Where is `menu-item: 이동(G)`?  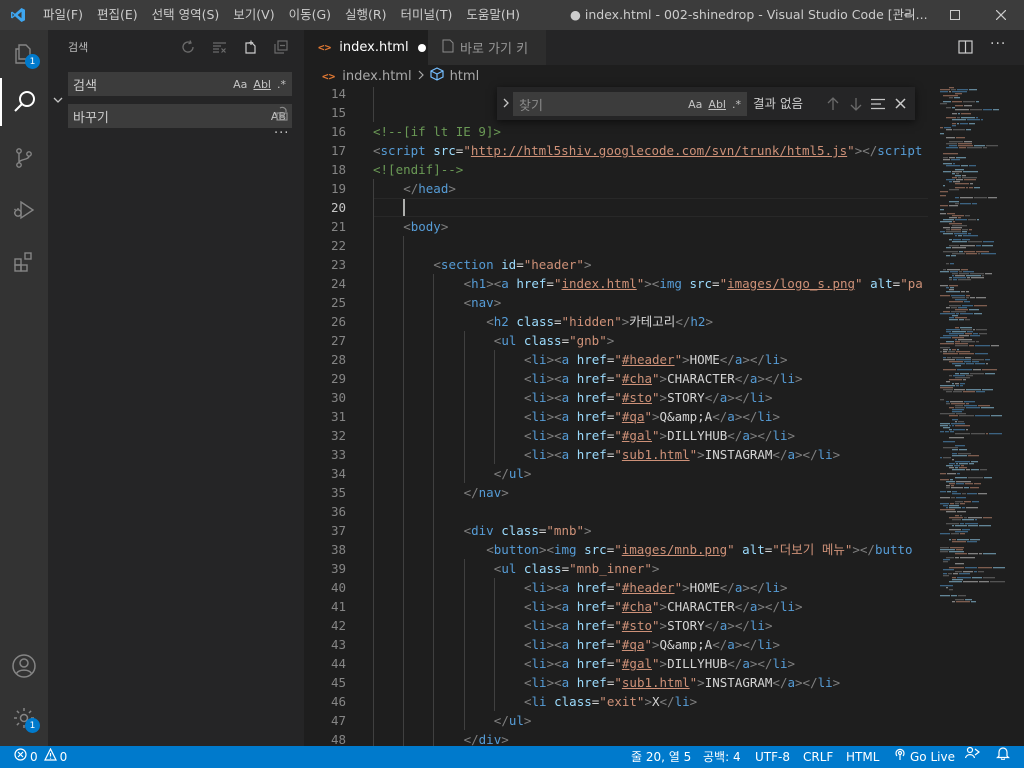 menu-item: 이동(G) is located at coordinates (310, 15).